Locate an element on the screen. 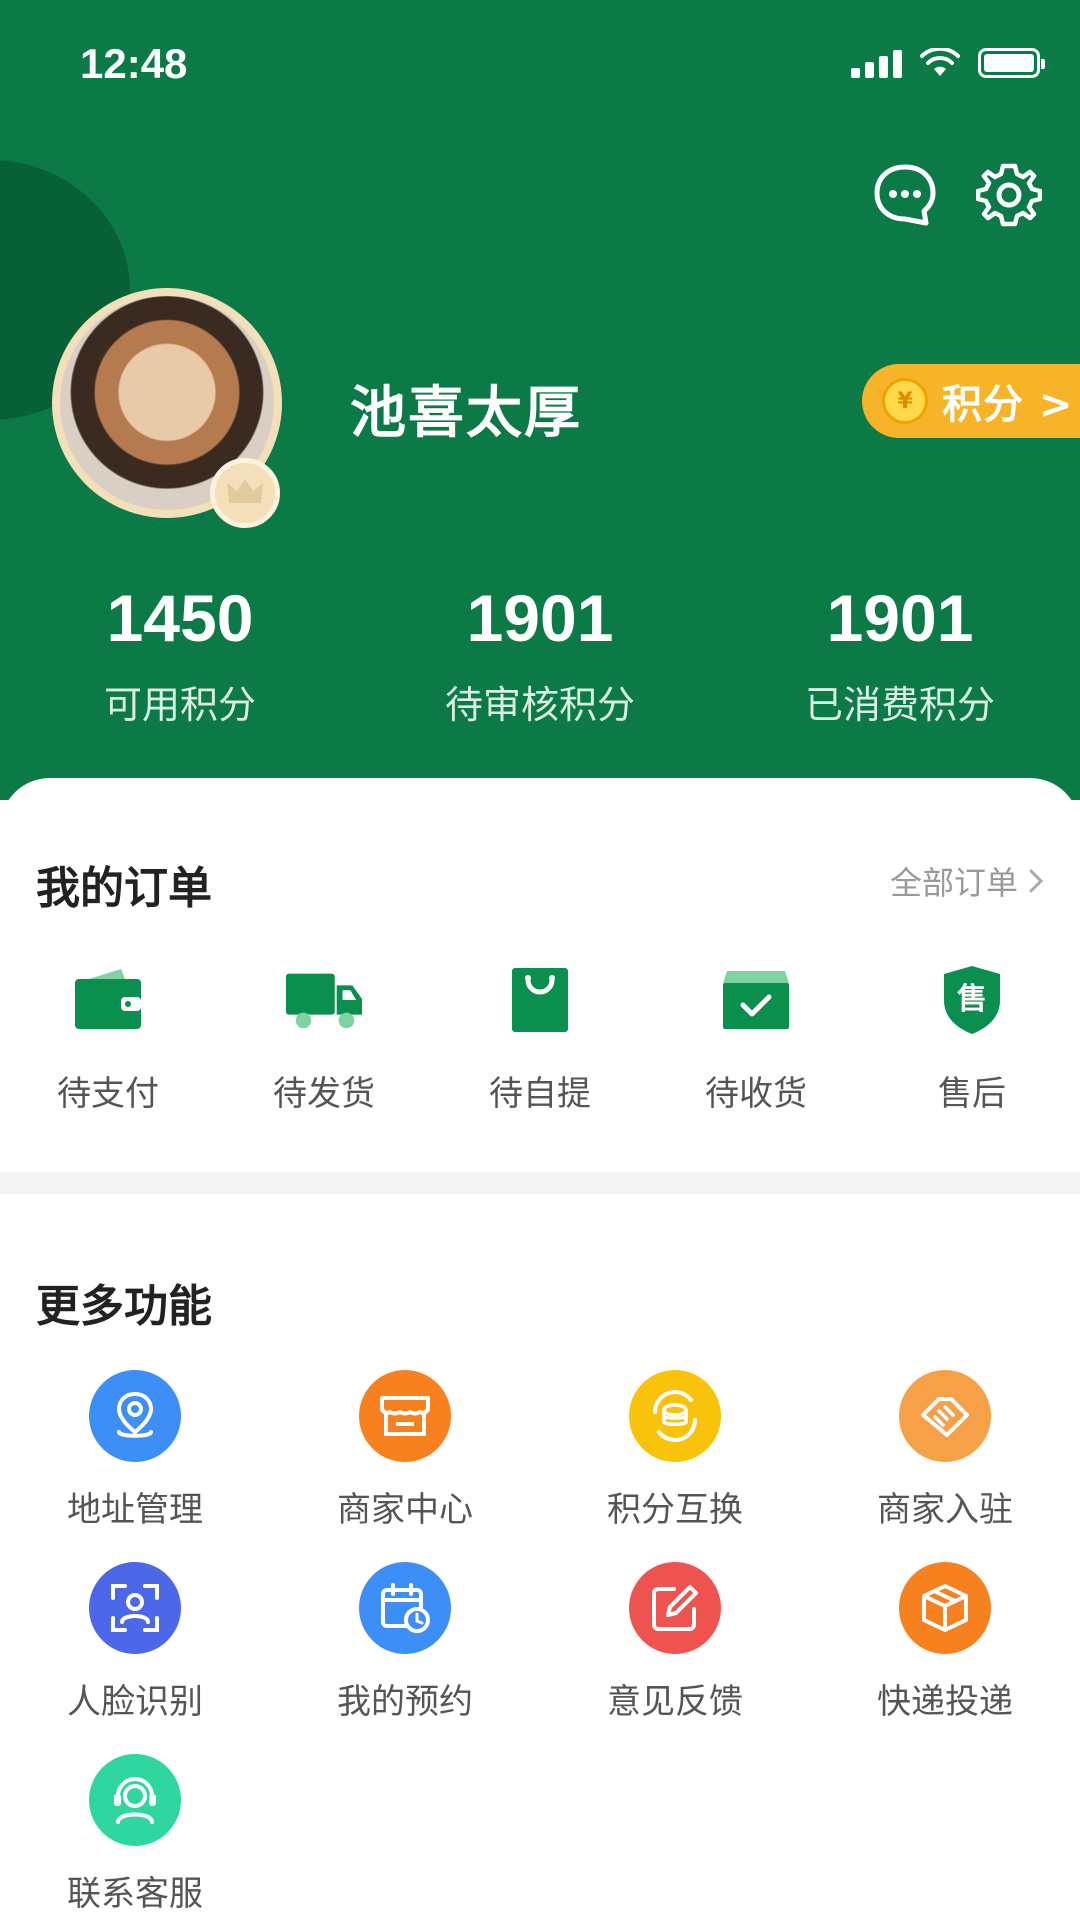 The image size is (1080, 1920). feature-label: 快递投递 is located at coordinates (945, 1702).